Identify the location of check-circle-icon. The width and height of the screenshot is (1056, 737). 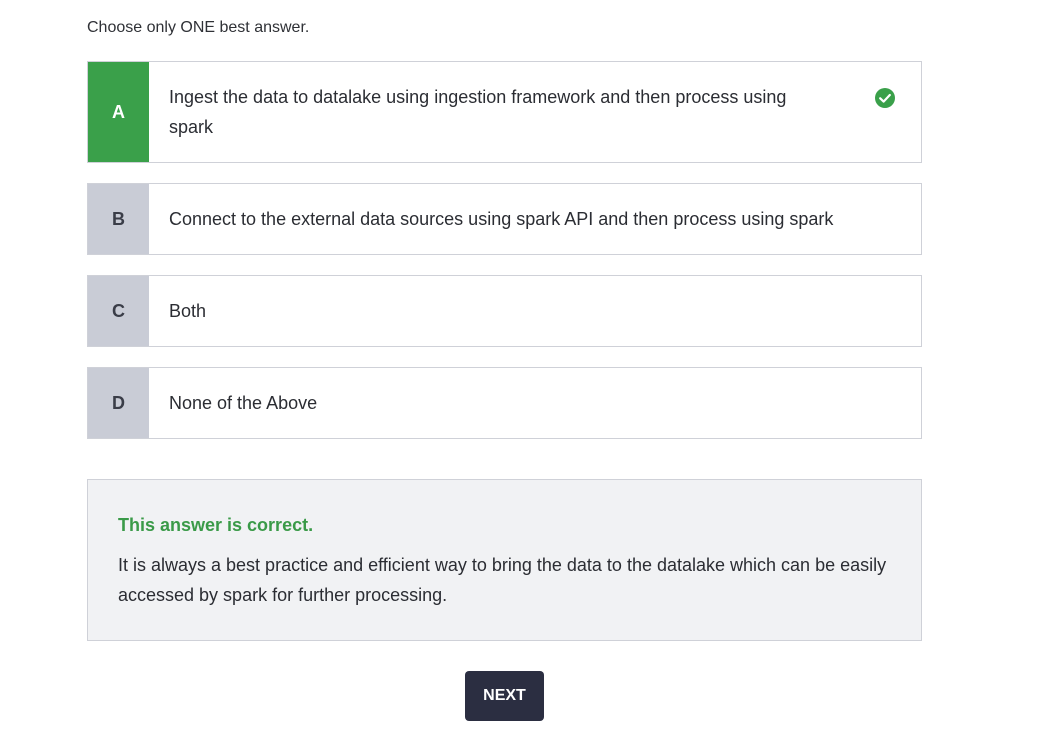
(885, 98).